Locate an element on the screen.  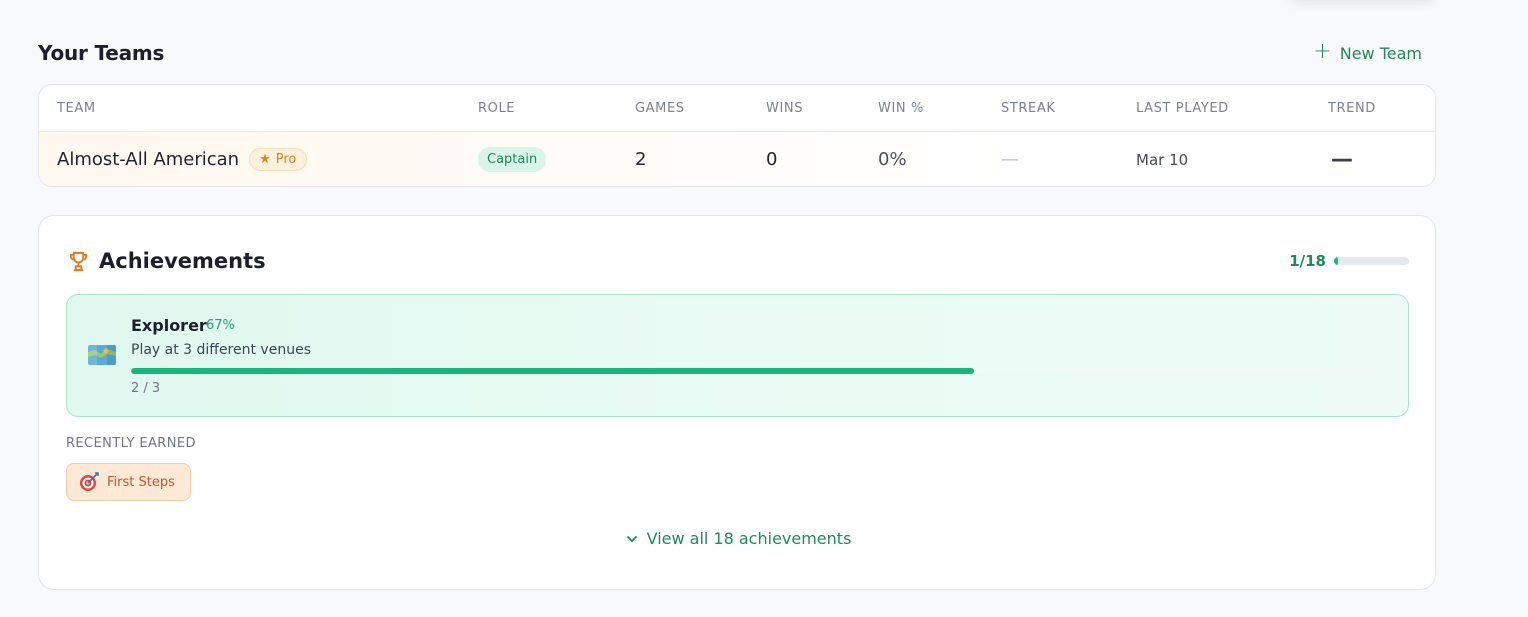
streak-cell: — is located at coordinates (1010, 159).